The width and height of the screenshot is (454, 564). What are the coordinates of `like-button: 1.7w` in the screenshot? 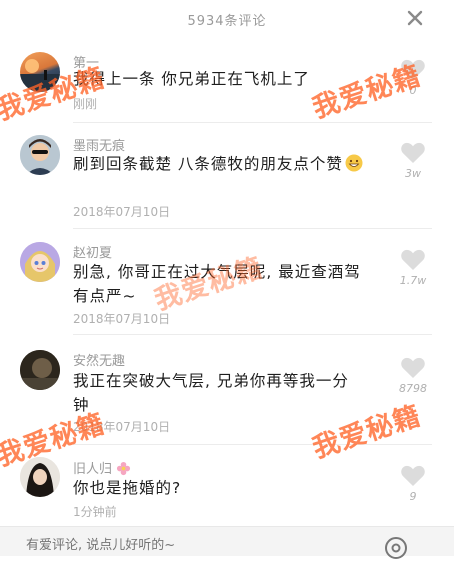 It's located at (413, 267).